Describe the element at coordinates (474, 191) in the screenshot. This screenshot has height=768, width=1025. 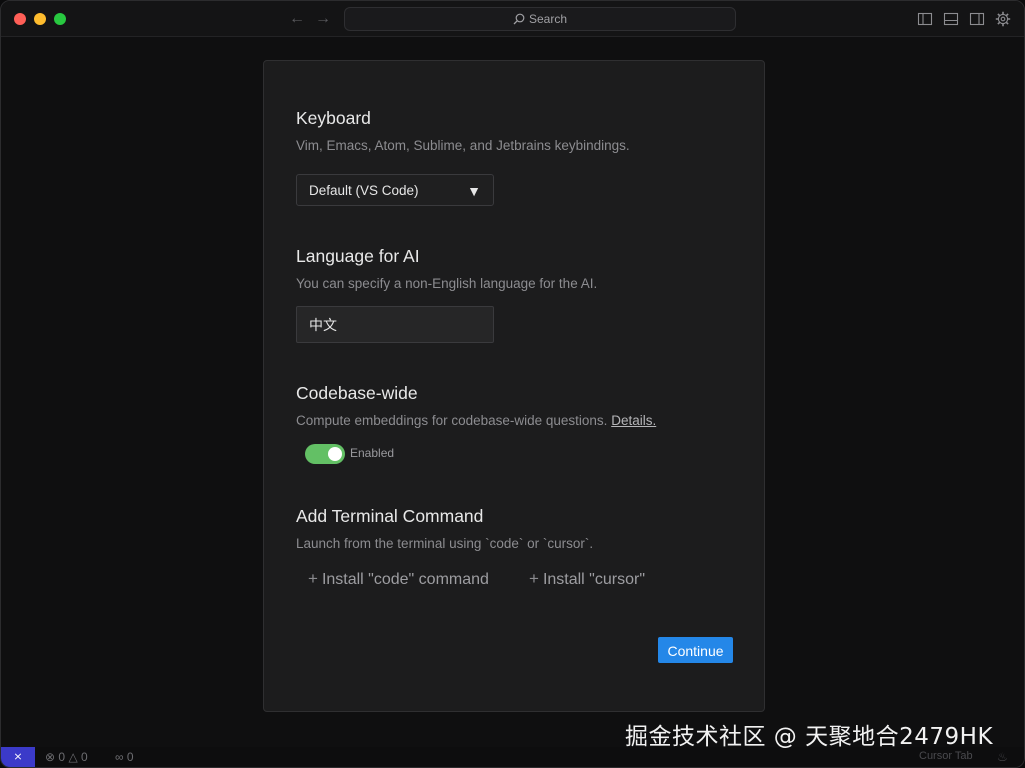
I see `dropdown-triangle-icon: ▼` at that location.